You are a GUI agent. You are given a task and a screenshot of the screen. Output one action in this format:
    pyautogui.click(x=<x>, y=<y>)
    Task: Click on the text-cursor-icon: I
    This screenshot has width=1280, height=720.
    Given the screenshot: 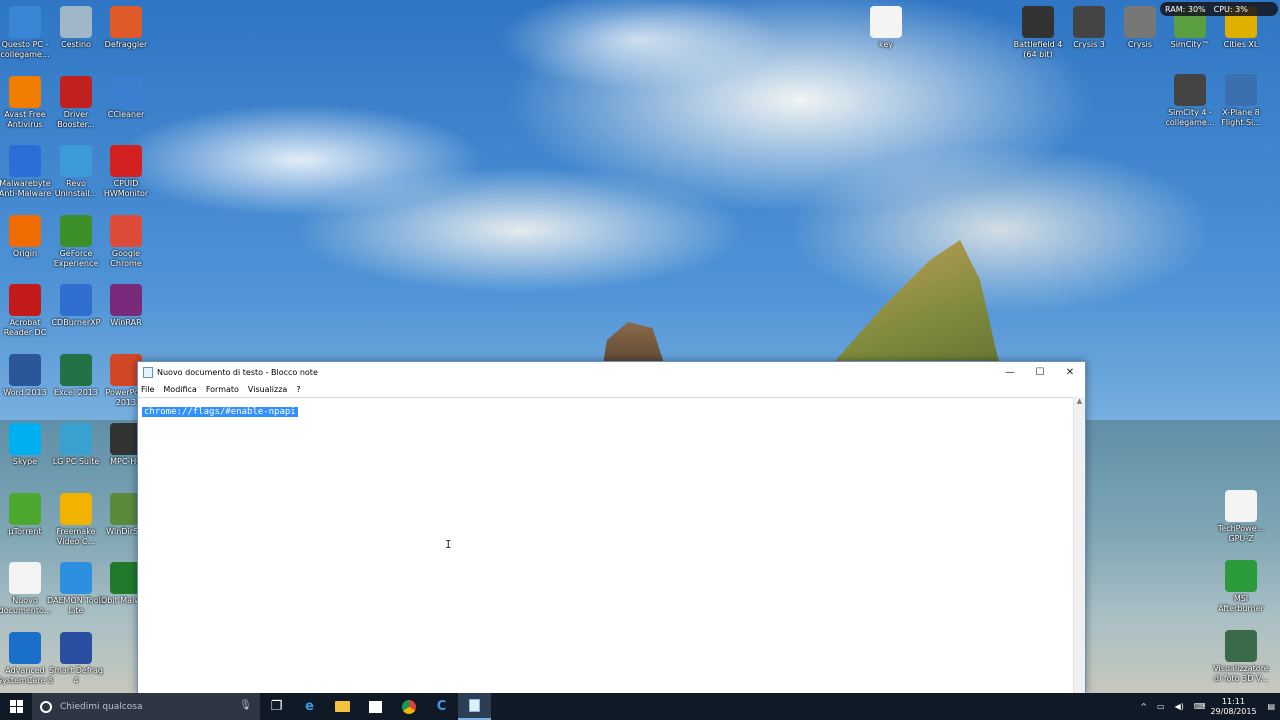 What is the action you would take?
    pyautogui.click(x=448, y=544)
    